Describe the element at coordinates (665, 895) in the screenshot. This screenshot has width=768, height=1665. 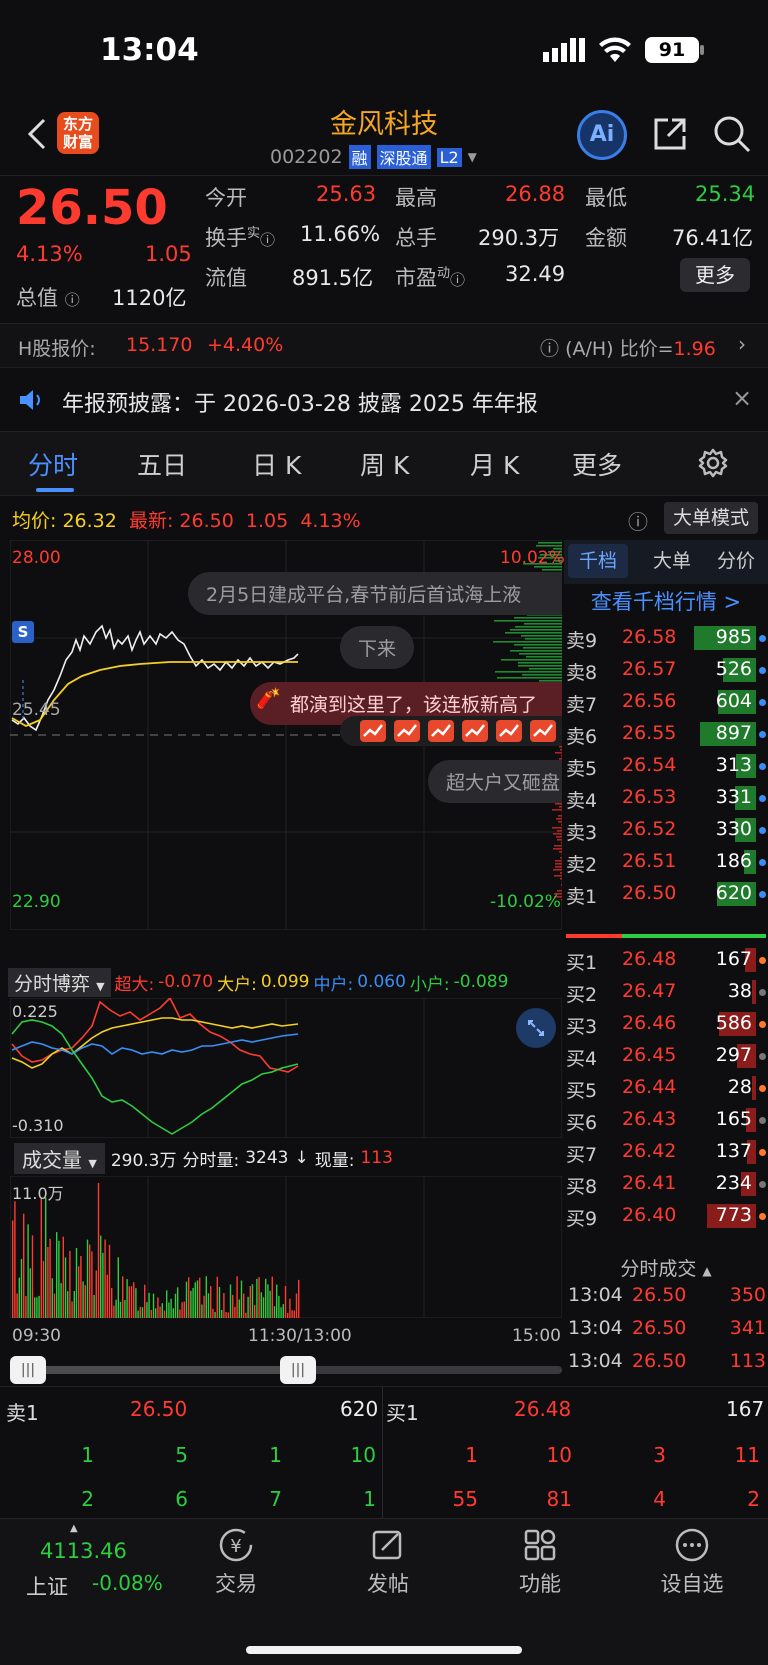
I see `ask-row: 卖1 26.50 620` at that location.